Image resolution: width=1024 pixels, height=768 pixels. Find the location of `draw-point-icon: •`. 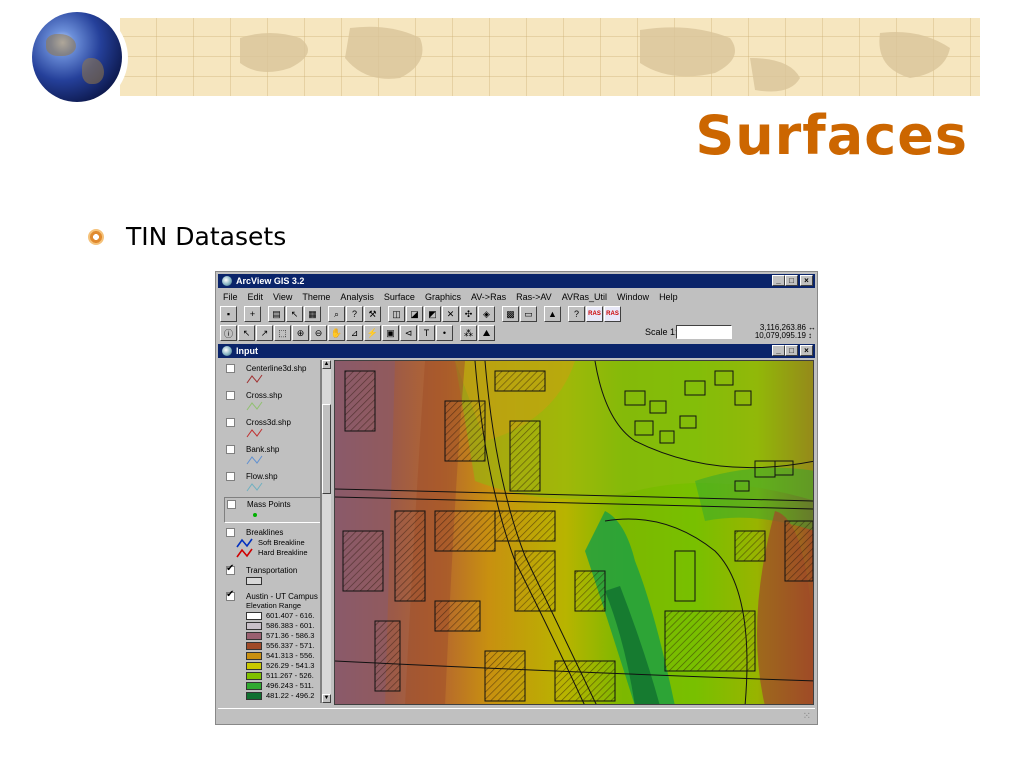

draw-point-icon: • is located at coordinates (444, 333).